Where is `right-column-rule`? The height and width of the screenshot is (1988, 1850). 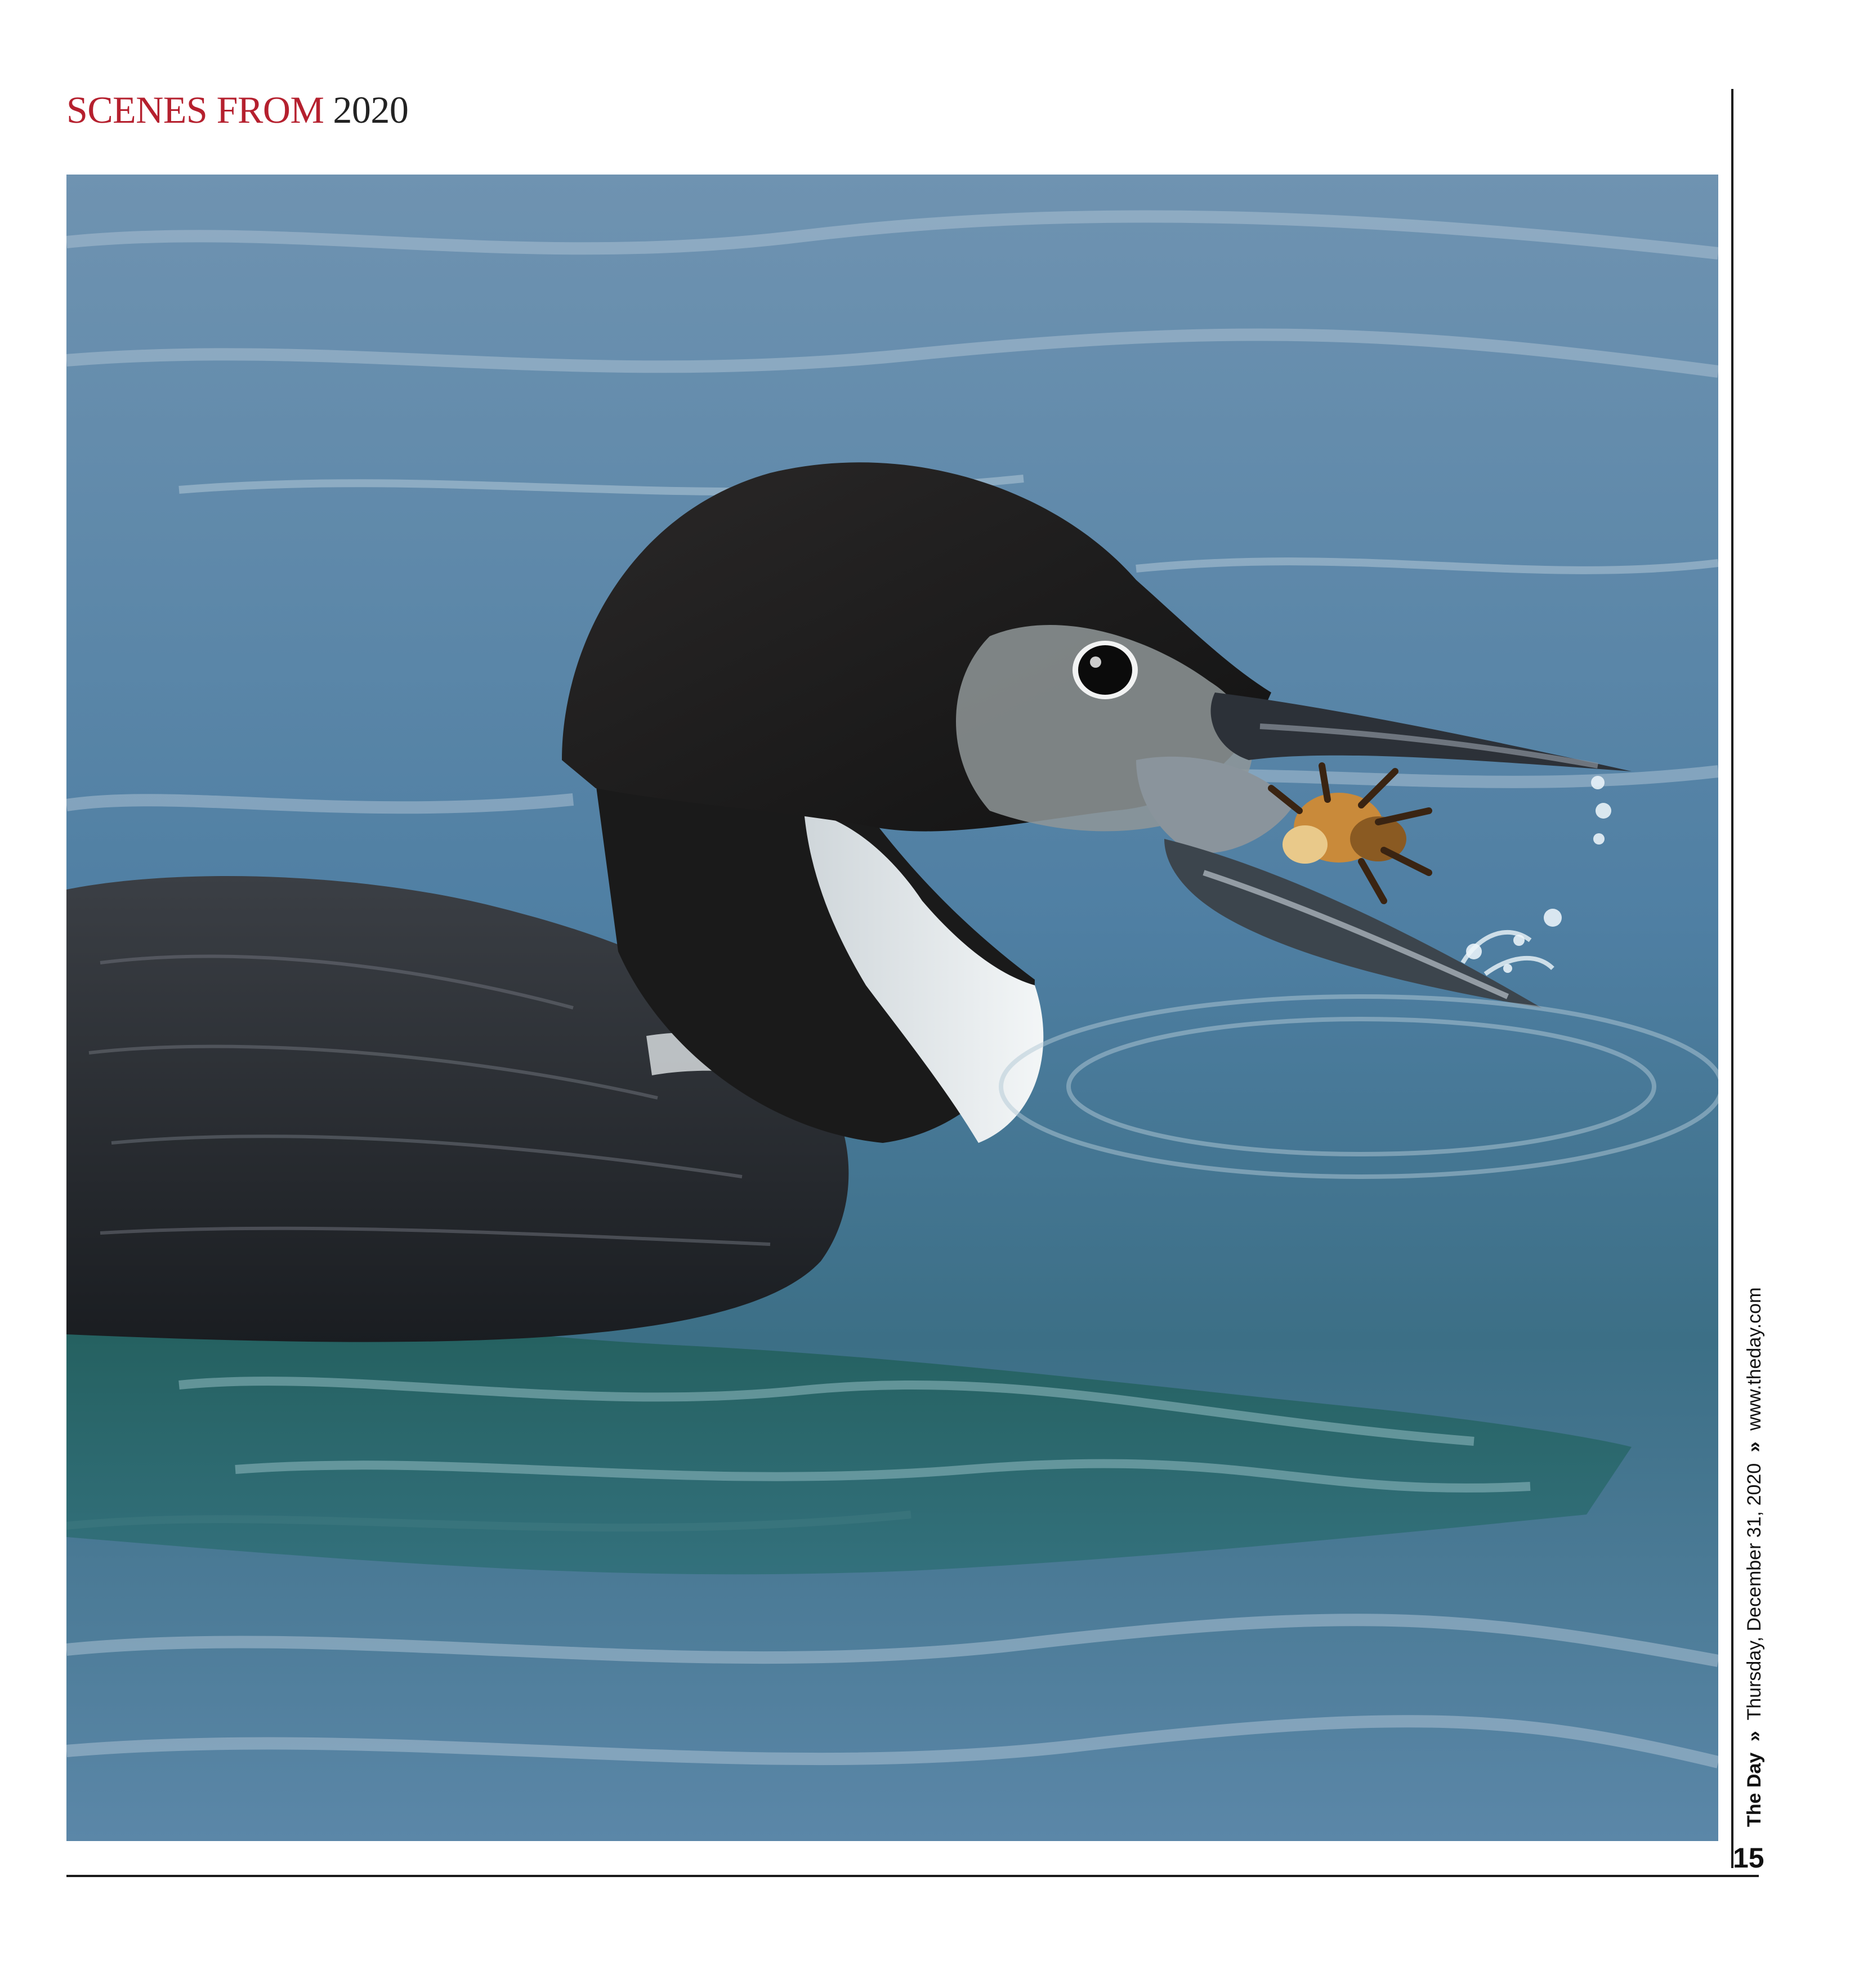 right-column-rule is located at coordinates (1732, 979).